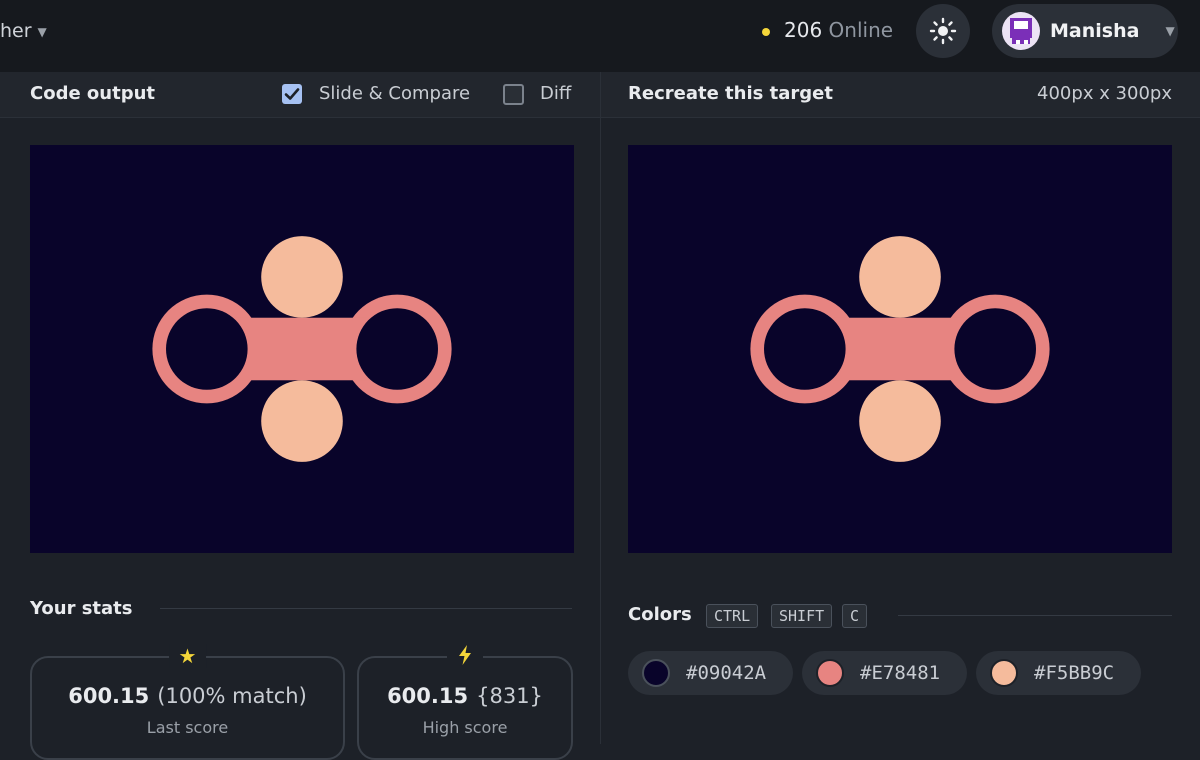  What do you see at coordinates (16, 31) in the screenshot?
I see `nav-menu-label: her` at bounding box center [16, 31].